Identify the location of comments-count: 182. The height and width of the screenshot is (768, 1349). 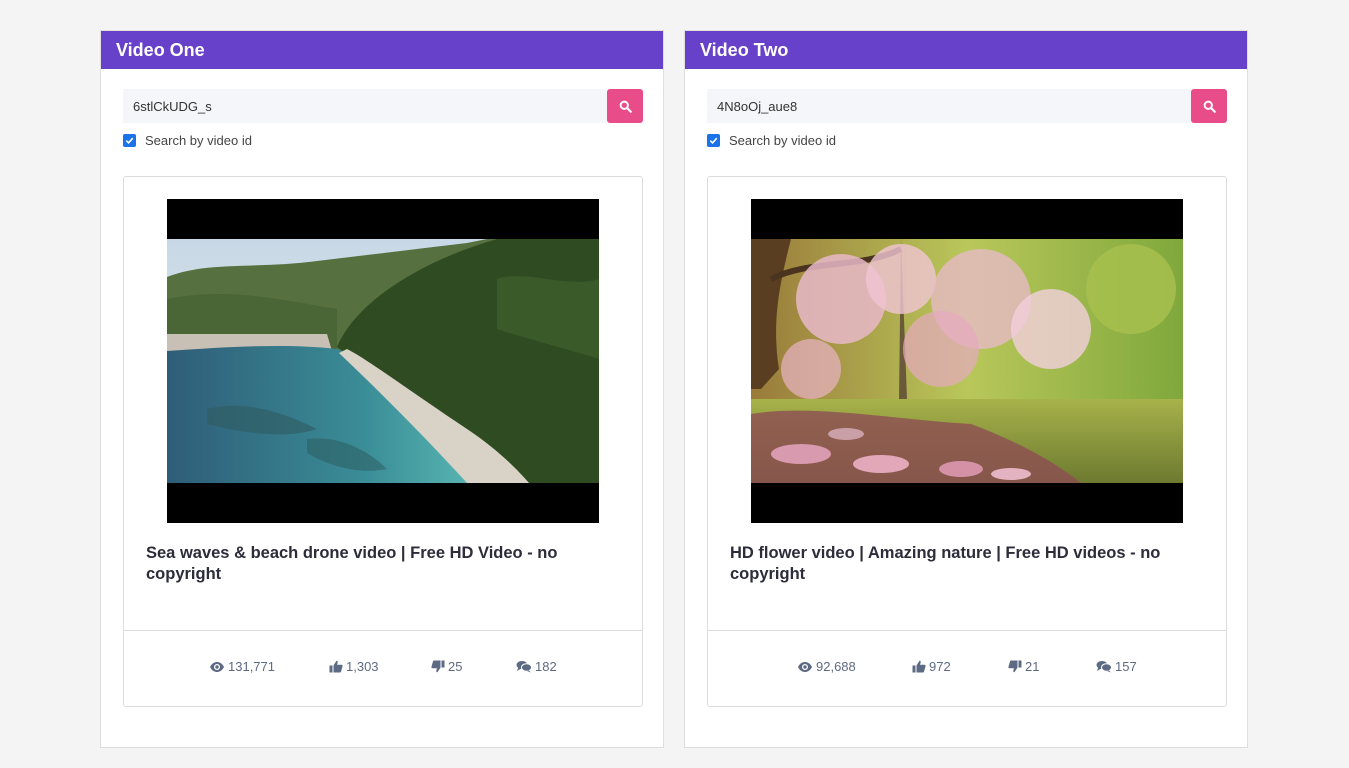
(546, 666).